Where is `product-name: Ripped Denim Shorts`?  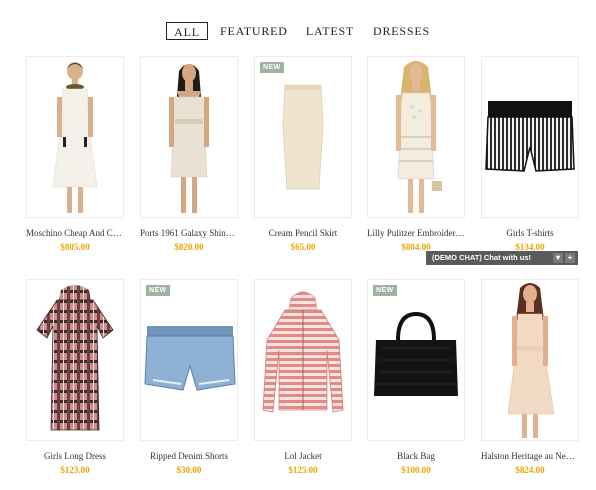
product-name: Ripped Denim Shorts is located at coordinates (189, 456).